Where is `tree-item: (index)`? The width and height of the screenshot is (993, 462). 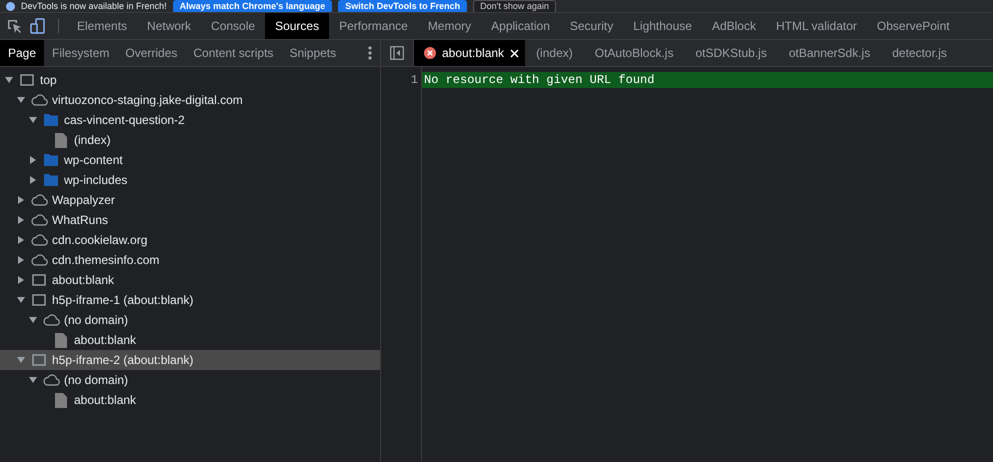
tree-item: (index) is located at coordinates (190, 140).